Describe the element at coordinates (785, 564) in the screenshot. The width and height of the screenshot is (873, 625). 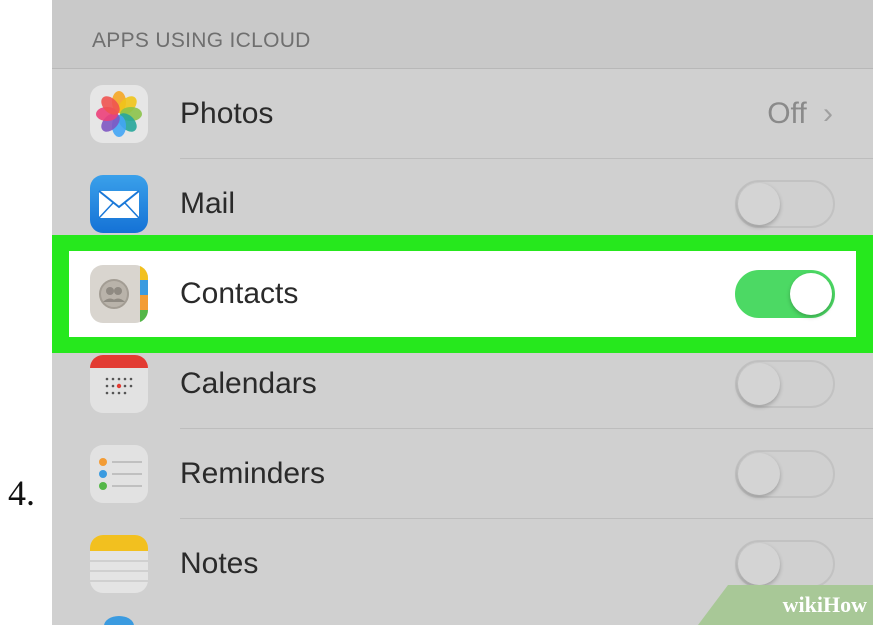
I see `notes-toggle` at that location.